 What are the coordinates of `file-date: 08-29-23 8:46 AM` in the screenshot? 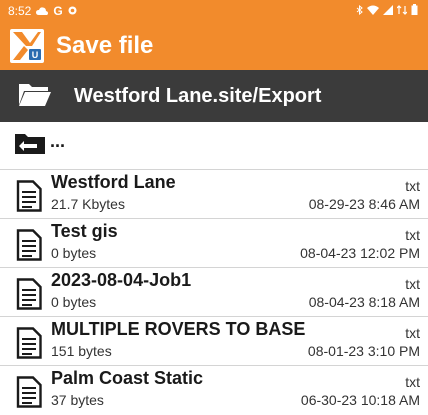 It's located at (364, 204).